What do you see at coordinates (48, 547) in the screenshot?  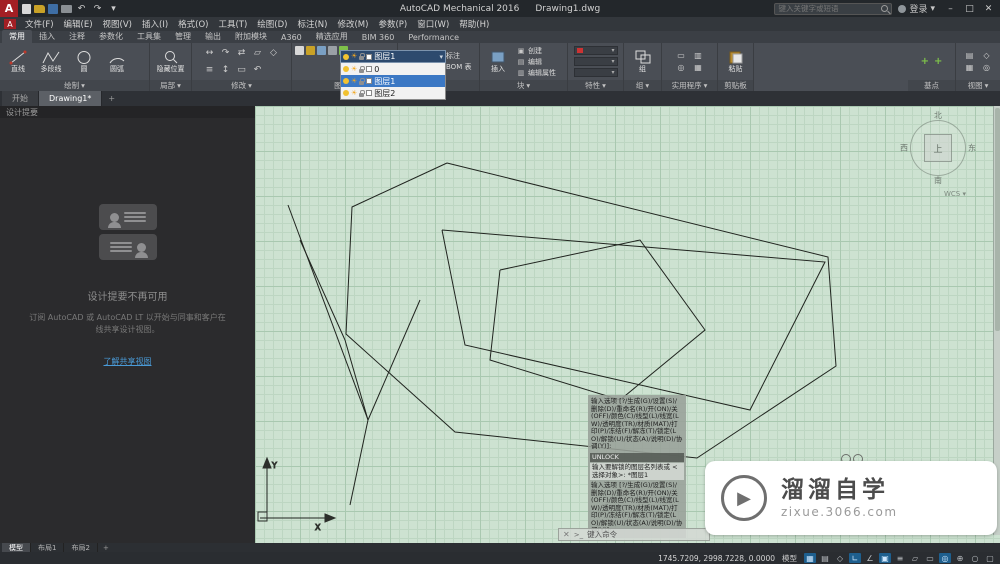 I see `layout-tab-layout1: 布局1` at bounding box center [48, 547].